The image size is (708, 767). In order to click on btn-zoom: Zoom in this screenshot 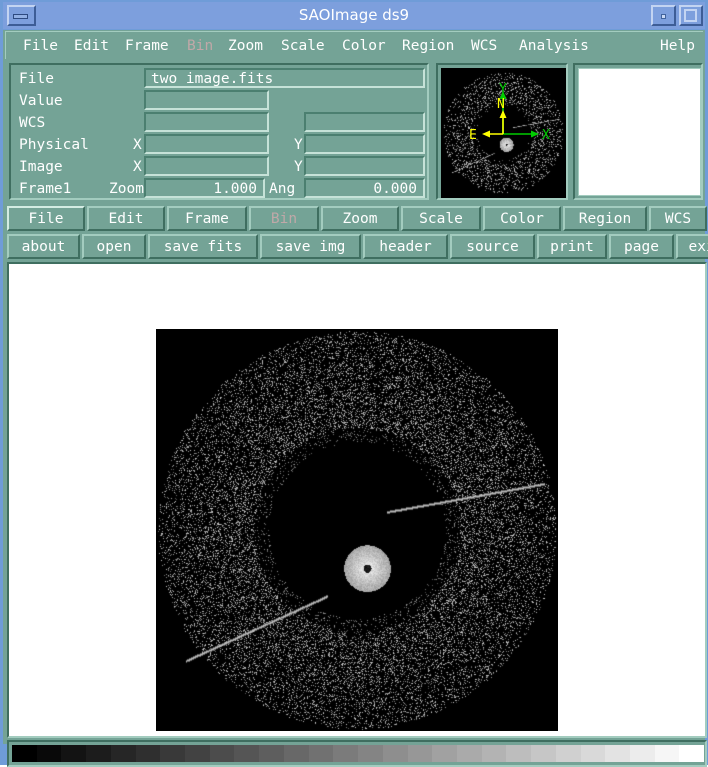, I will do `click(360, 218)`.